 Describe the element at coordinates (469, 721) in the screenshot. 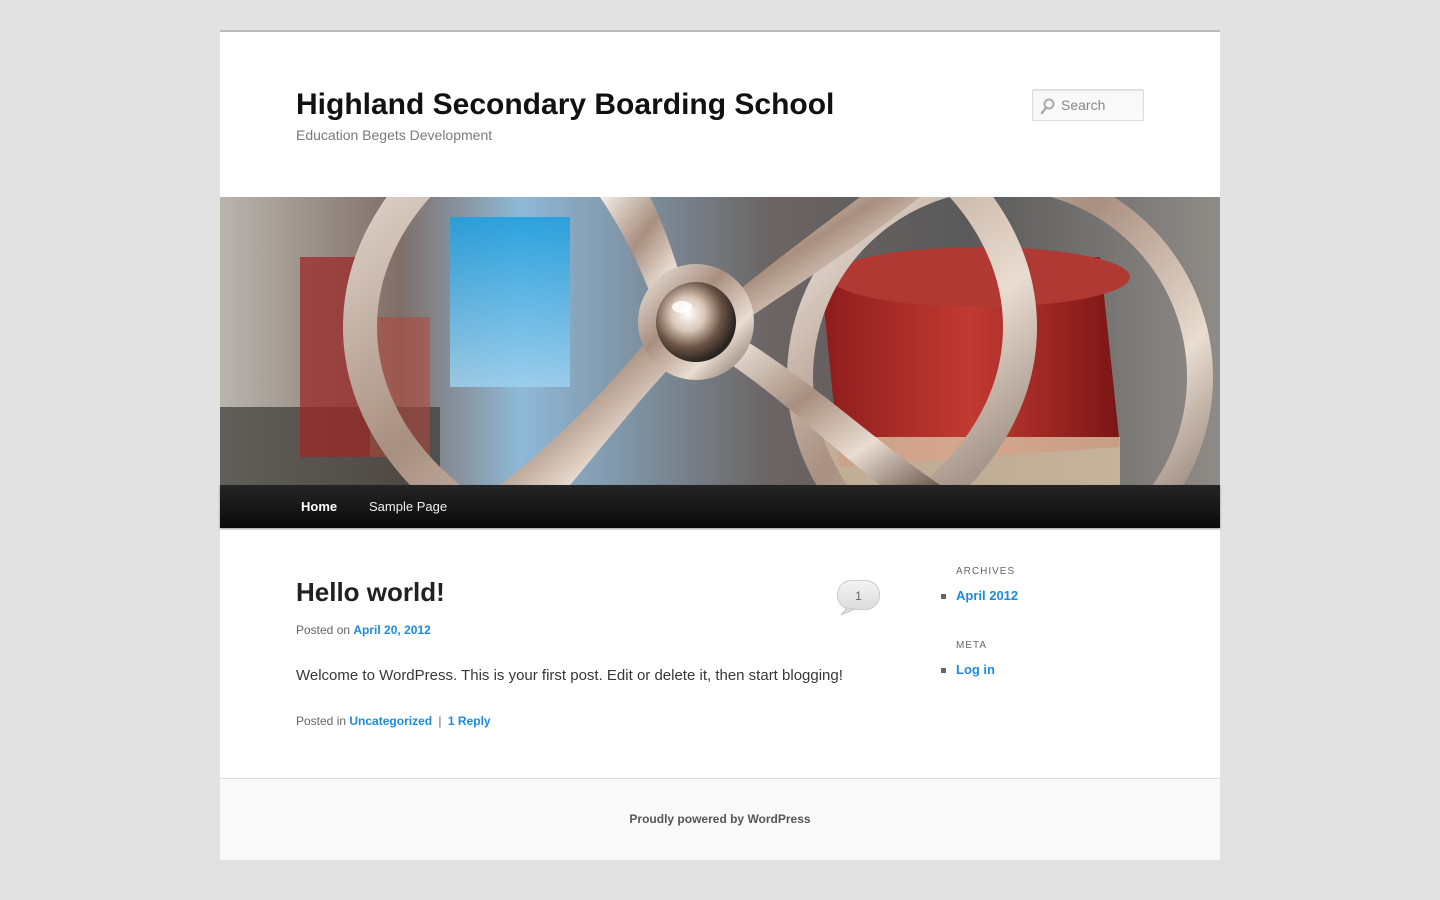

I see `reply-link: 1 Reply` at that location.